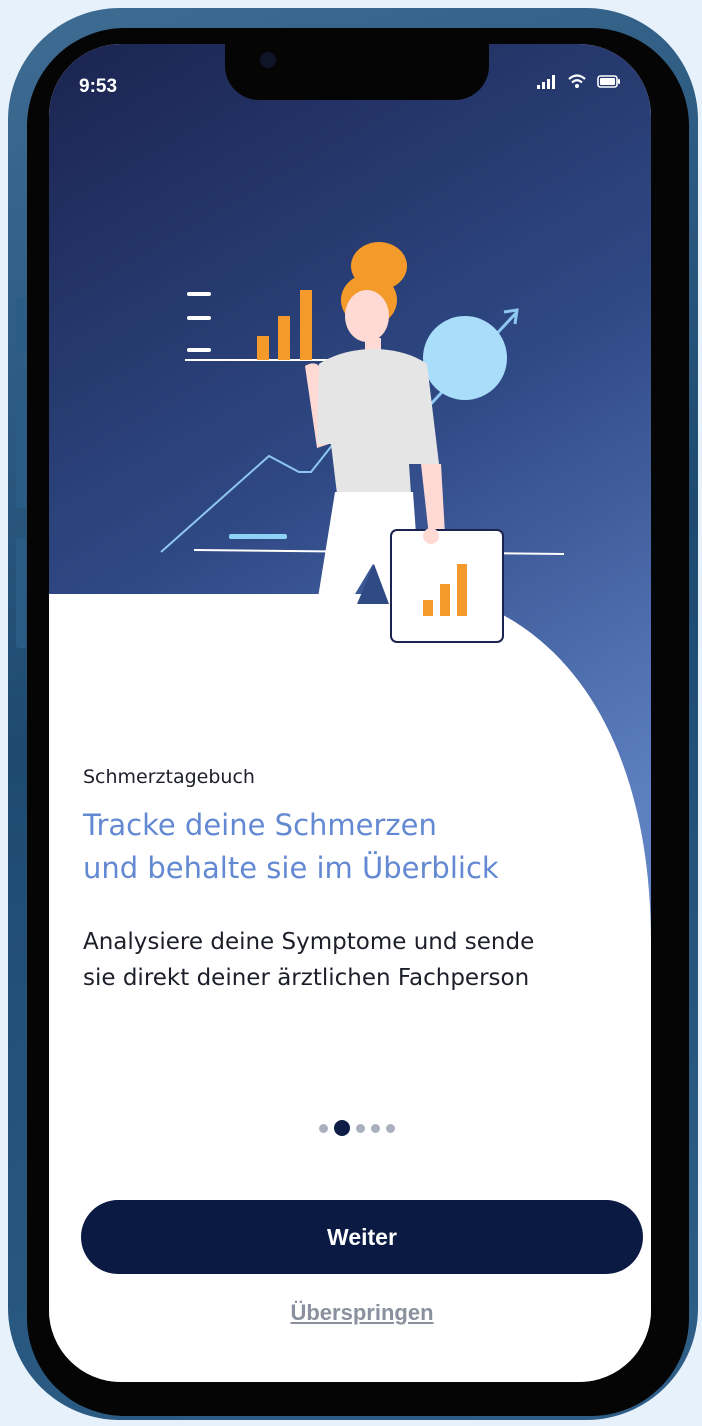  Describe the element at coordinates (268, 60) in the screenshot. I see `front-camera-icon` at that location.